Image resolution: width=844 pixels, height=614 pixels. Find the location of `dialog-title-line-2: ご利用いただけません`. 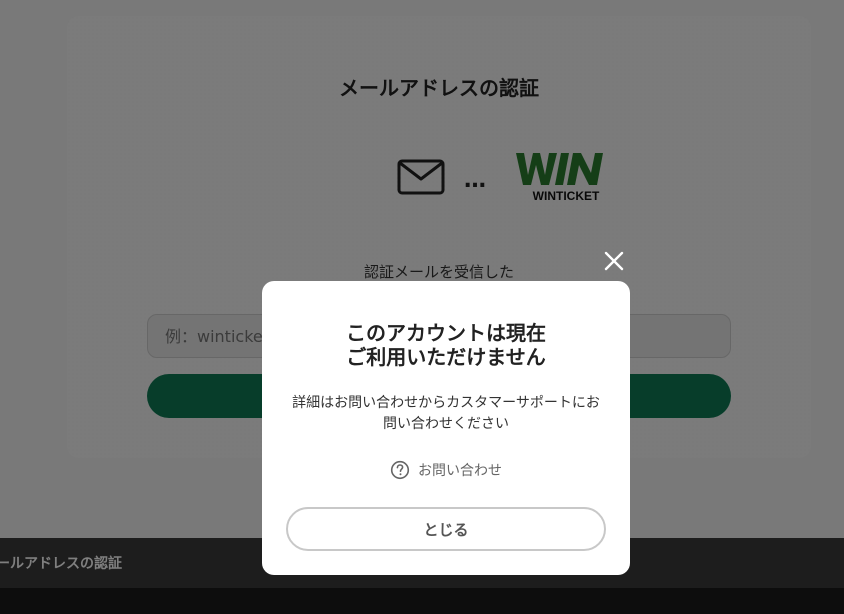

dialog-title-line-2: ご利用いただけません is located at coordinates (446, 357).